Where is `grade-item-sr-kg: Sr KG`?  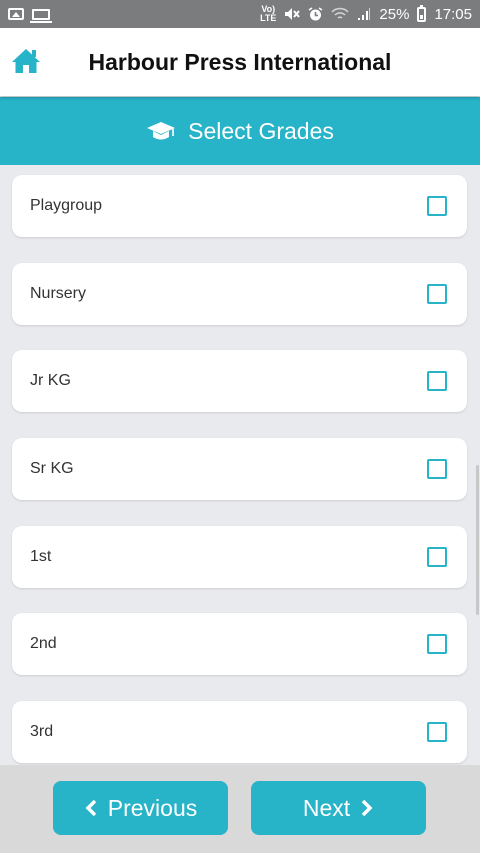
grade-item-sr-kg: Sr KG is located at coordinates (239, 469).